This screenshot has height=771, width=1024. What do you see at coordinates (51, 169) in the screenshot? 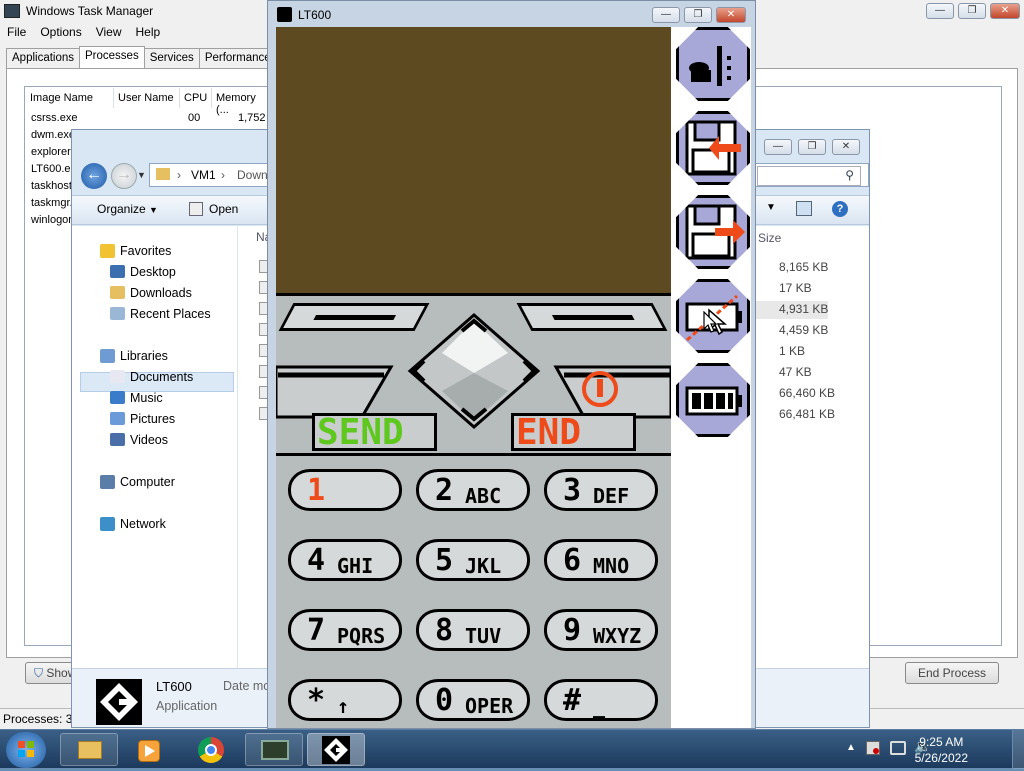
I see `process-row-name: LT600.e` at bounding box center [51, 169].